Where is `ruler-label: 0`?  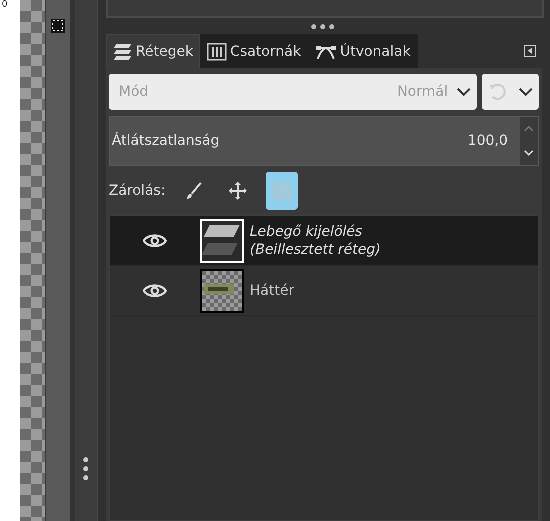
ruler-label: 0 is located at coordinates (5, 5).